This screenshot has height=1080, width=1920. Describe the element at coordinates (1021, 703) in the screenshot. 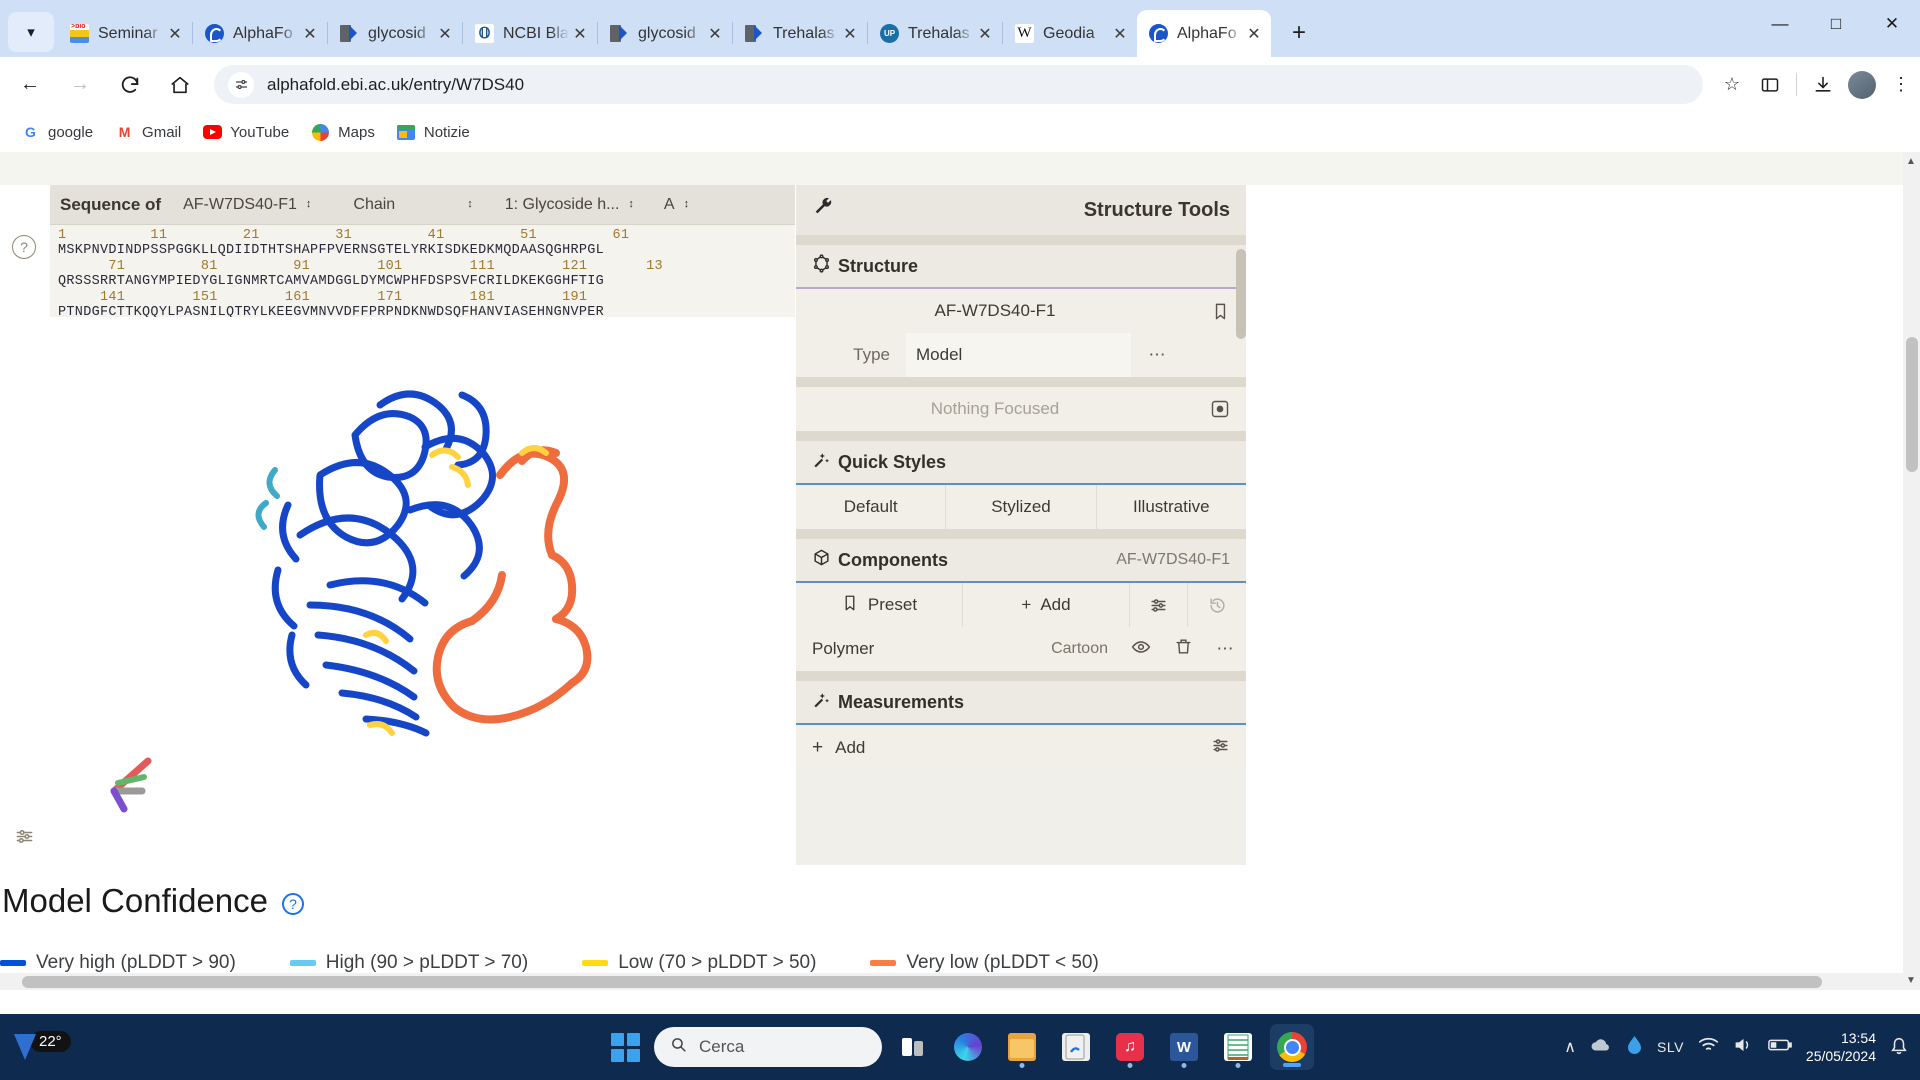

I see `section-measurements: Measurements` at that location.